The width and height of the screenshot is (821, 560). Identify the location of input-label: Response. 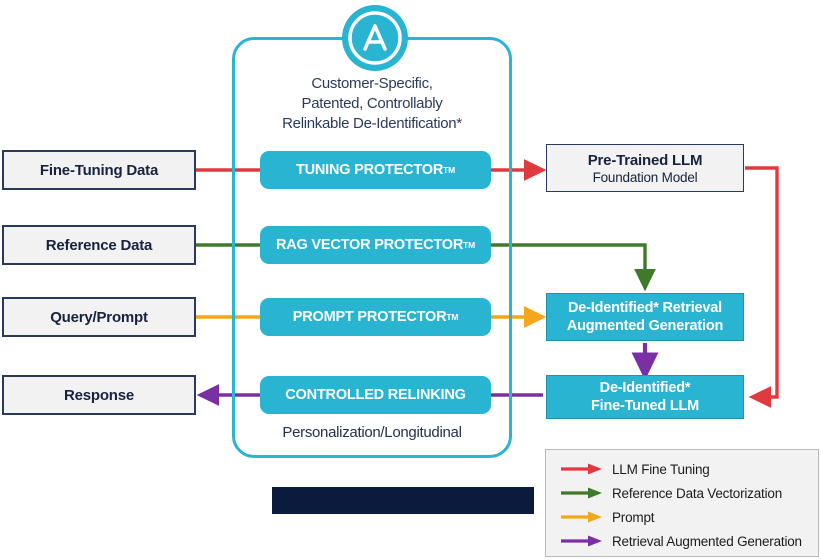
(99, 395).